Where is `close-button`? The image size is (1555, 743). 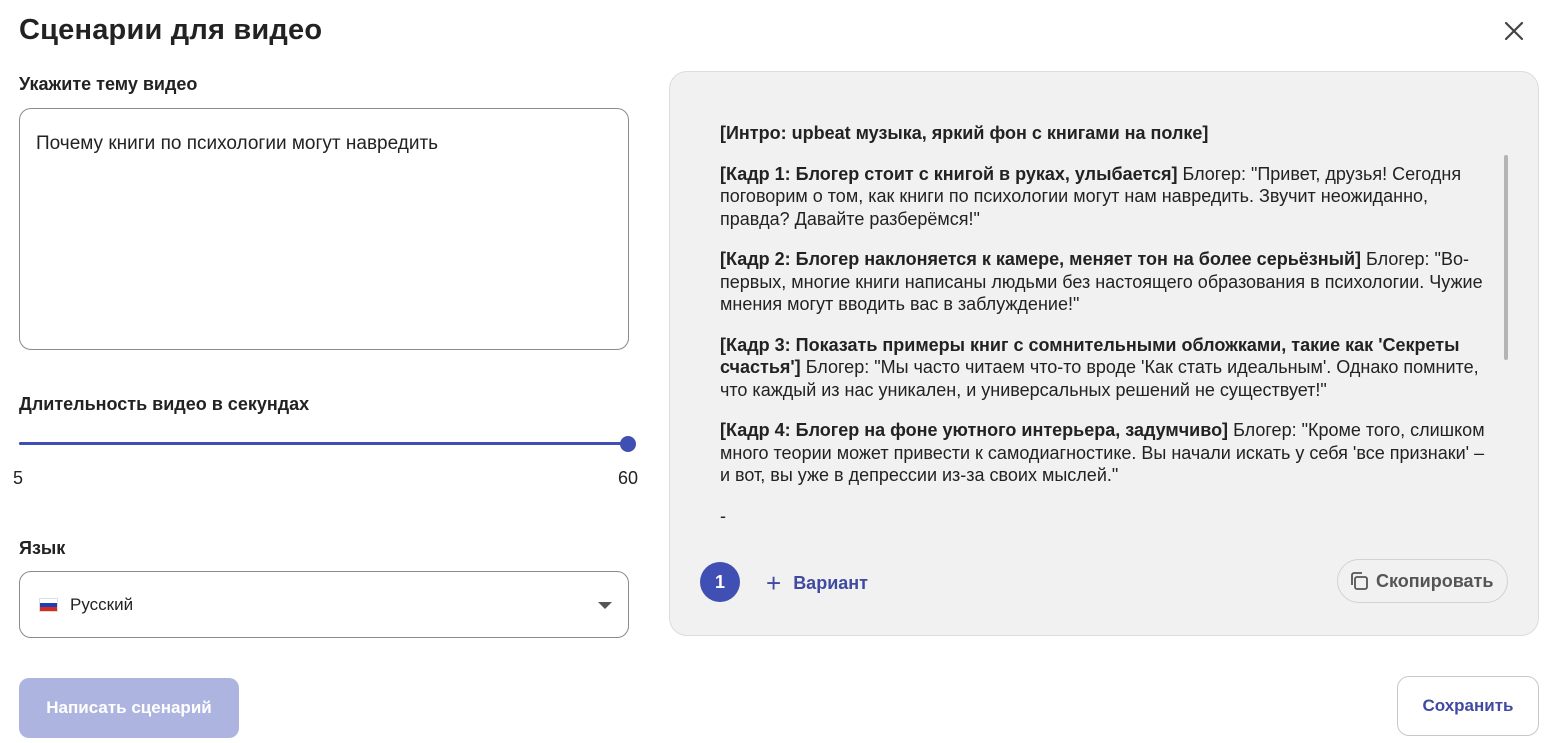
close-button is located at coordinates (1514, 31).